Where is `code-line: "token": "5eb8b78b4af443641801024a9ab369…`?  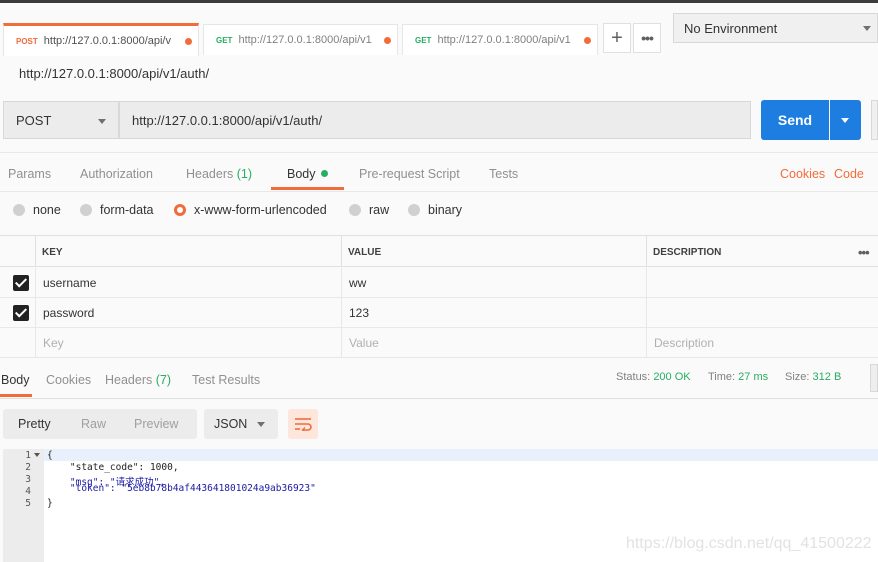
code-line: "token": "5eb8b78b4af443641801024a9ab369… is located at coordinates (181, 488).